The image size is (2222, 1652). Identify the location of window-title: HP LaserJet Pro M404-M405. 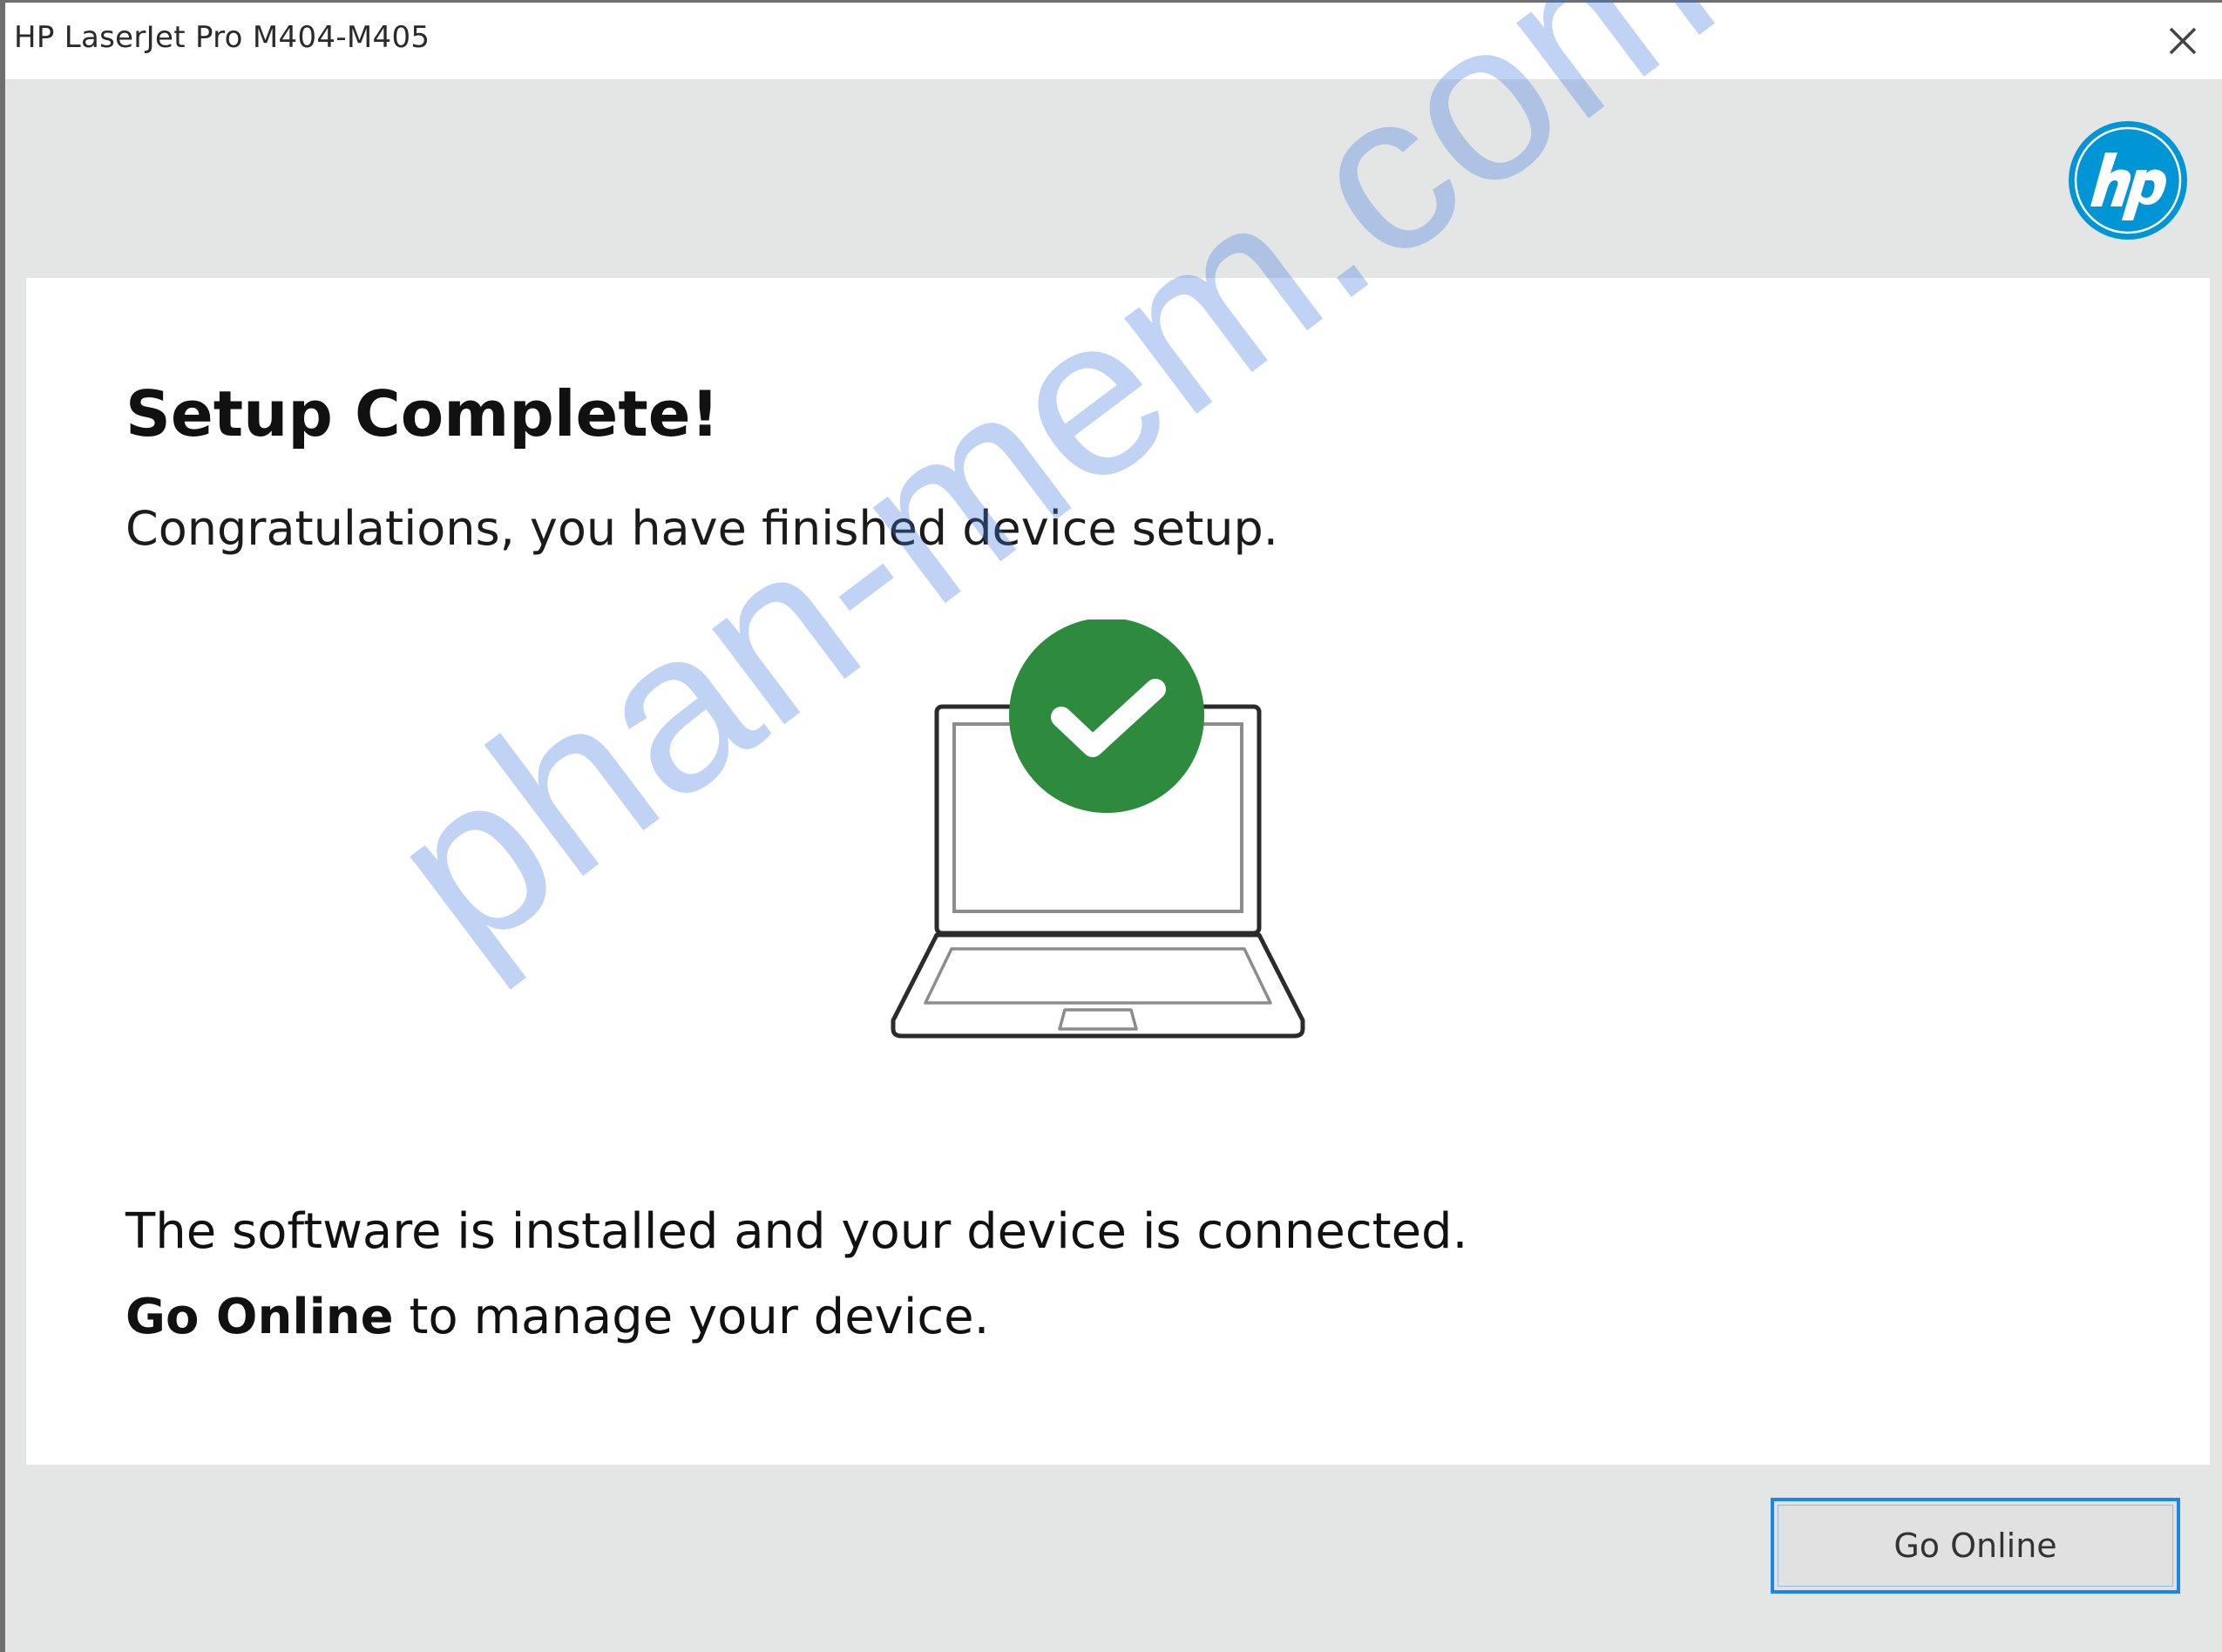
(222, 37).